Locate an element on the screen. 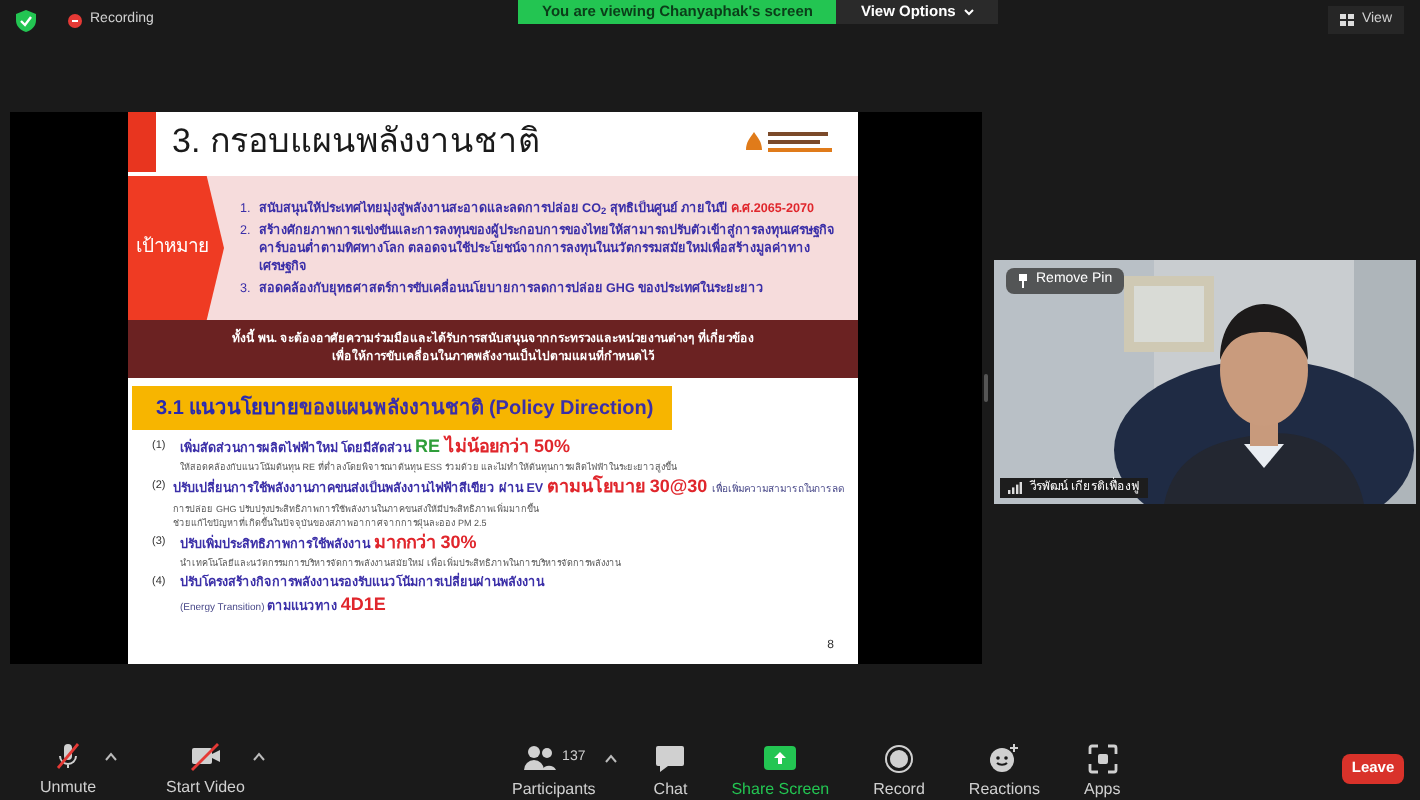  apps-icon is located at coordinates (1102, 758).